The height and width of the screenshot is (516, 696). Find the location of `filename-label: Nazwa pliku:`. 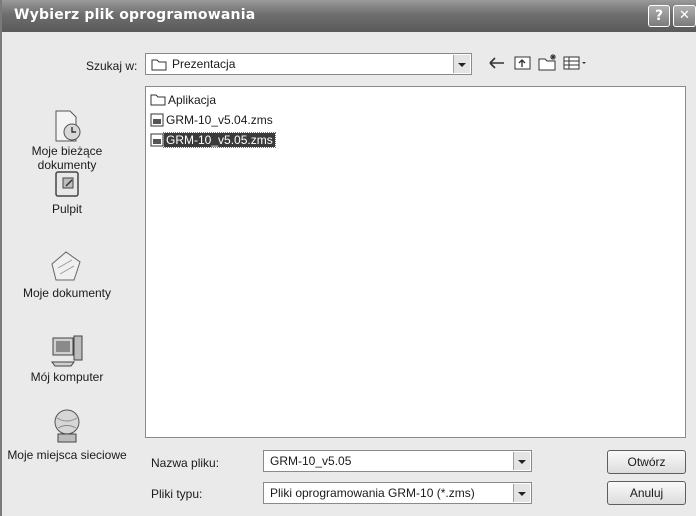

filename-label: Nazwa pliku: is located at coordinates (185, 463).